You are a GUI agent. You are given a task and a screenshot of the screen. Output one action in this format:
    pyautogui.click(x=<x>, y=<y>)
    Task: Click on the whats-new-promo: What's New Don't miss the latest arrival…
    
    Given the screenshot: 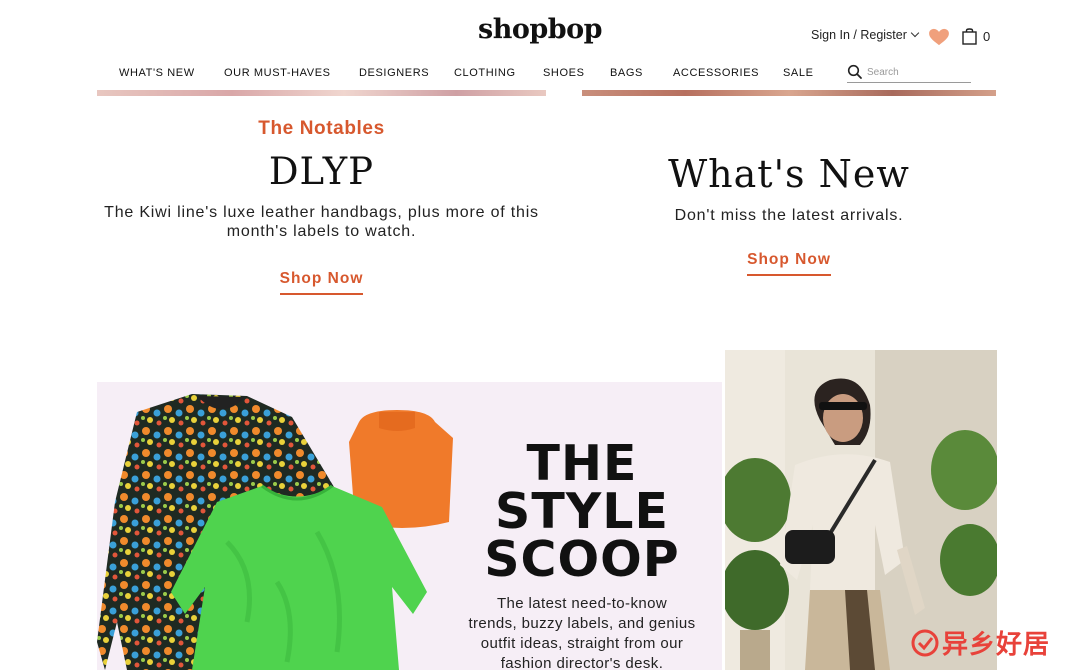 What is the action you would take?
    pyautogui.click(x=789, y=214)
    